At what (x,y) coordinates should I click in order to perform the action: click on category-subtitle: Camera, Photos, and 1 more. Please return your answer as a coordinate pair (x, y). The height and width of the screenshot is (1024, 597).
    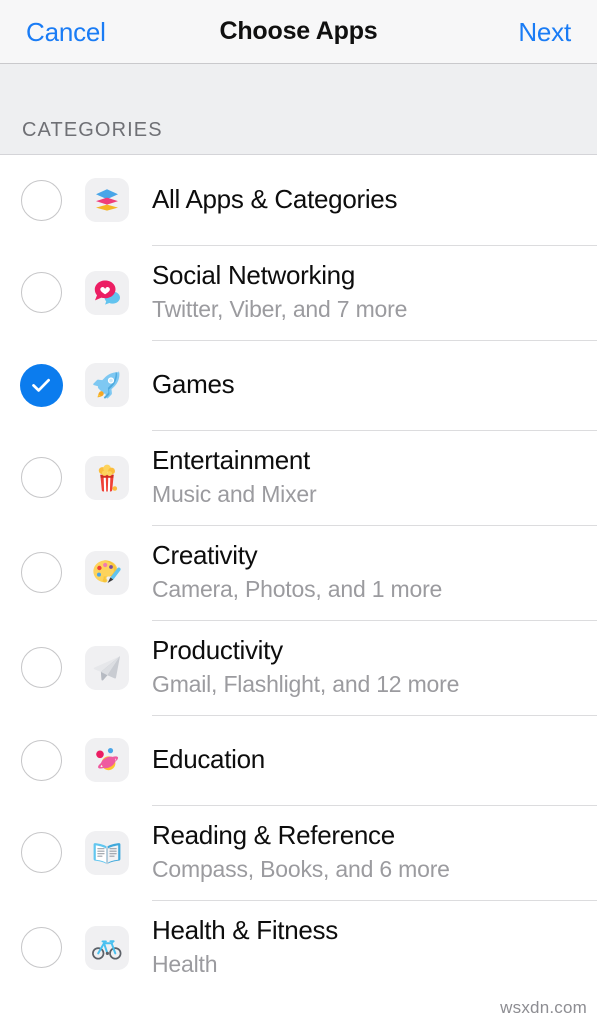
    Looking at the image, I should click on (297, 589).